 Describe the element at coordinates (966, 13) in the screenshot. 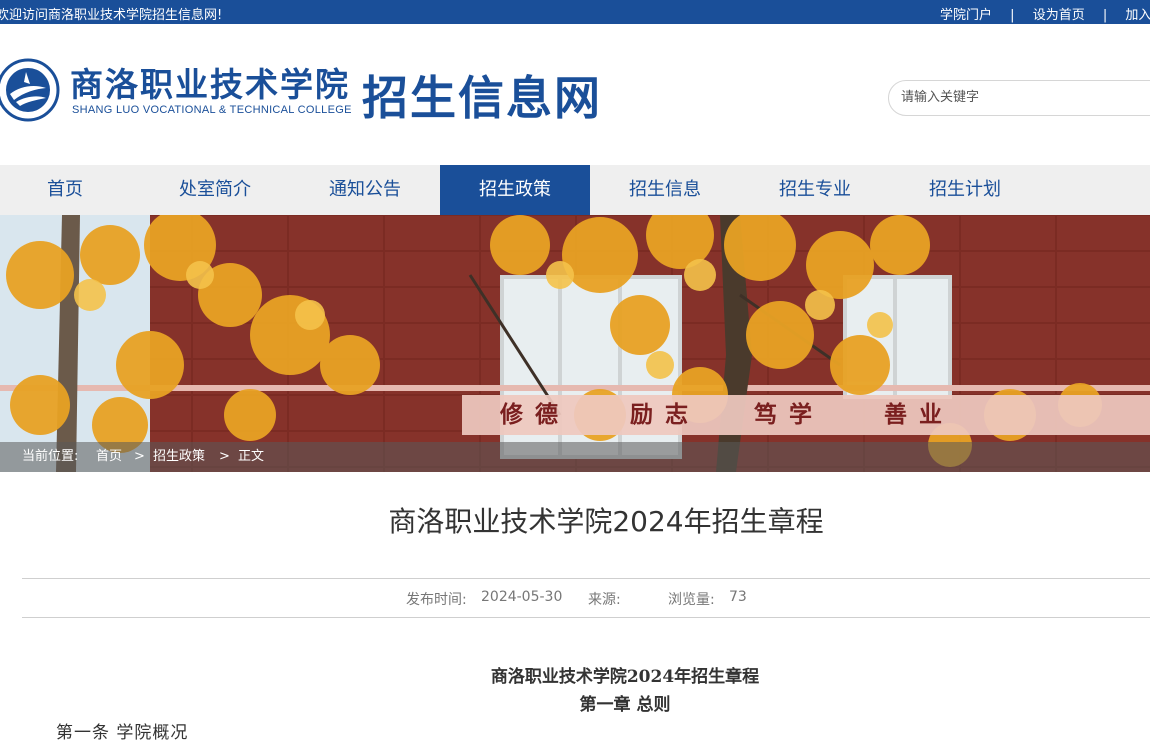

I see `portal-link: 学院门户` at that location.